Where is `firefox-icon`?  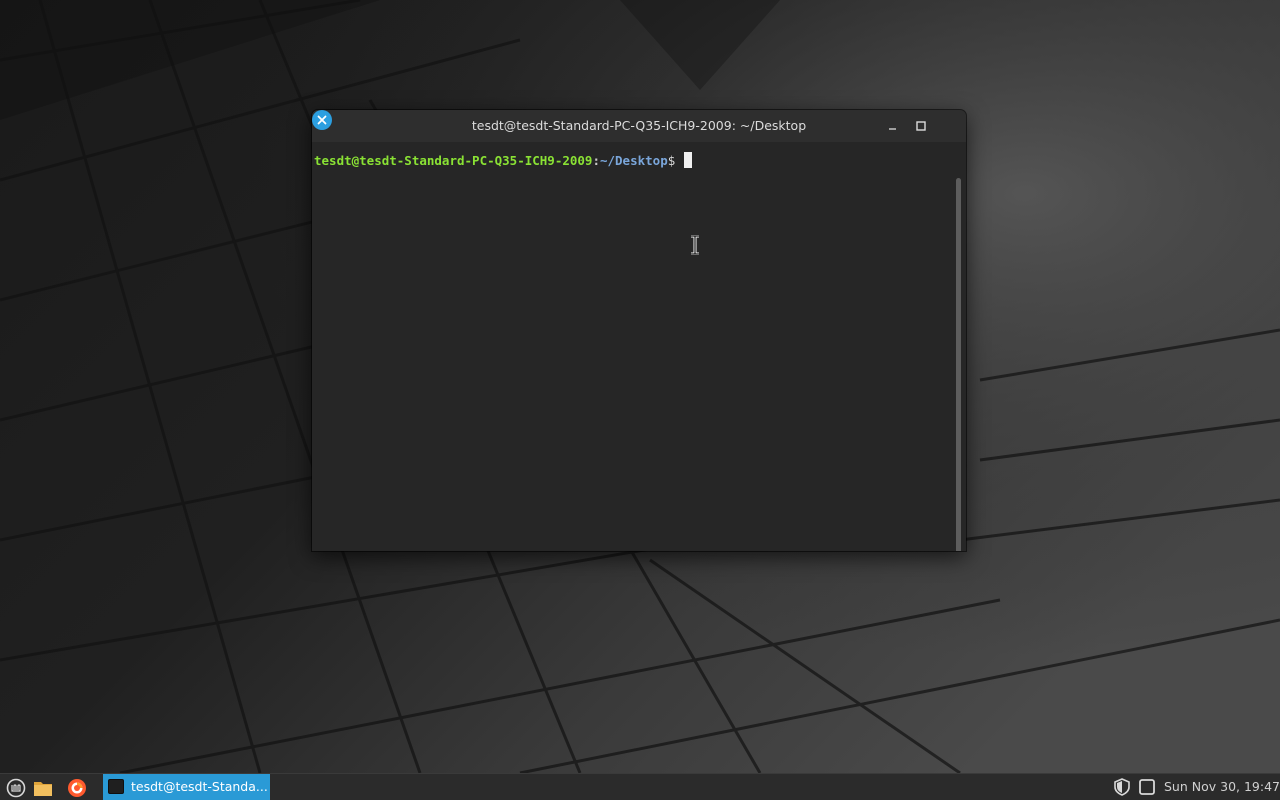
firefox-icon is located at coordinates (77, 788).